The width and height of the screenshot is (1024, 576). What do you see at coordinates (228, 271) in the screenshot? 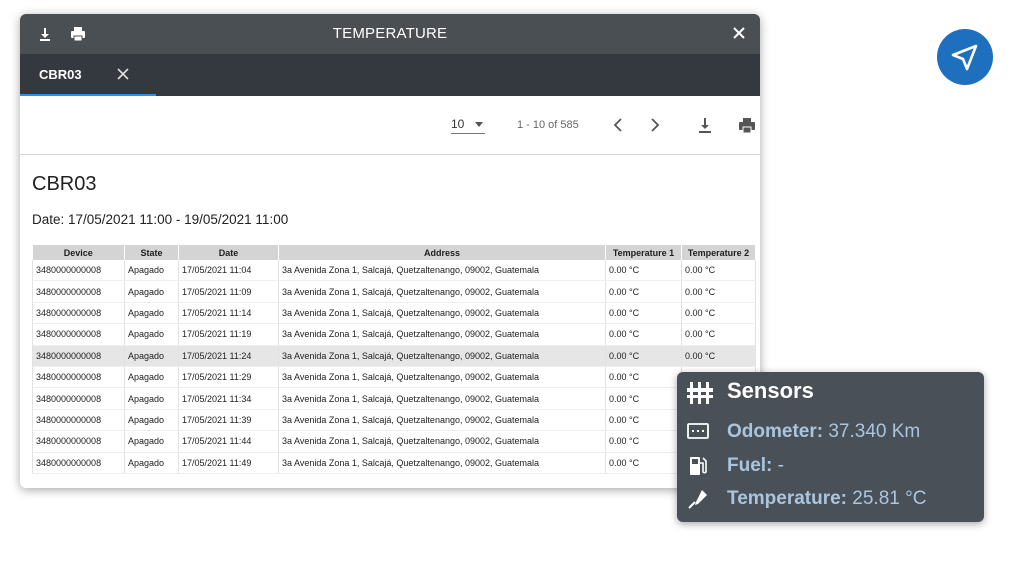
I see `table-cell: 17/05/2021 11:04` at bounding box center [228, 271].